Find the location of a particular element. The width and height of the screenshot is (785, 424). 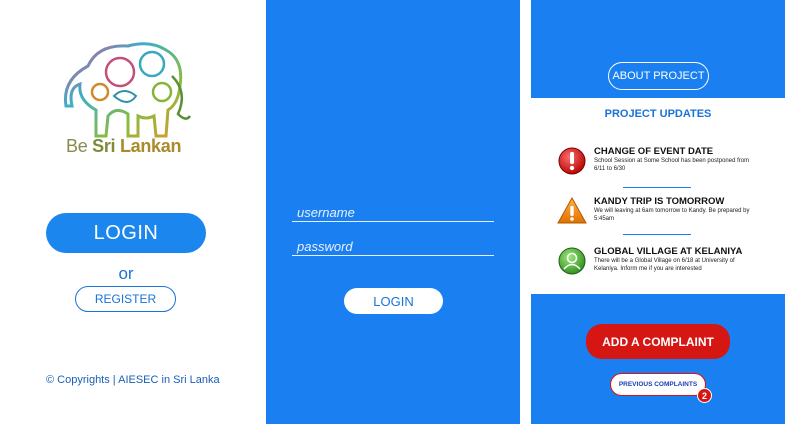

logo-word-be: Be is located at coordinates (79, 146).